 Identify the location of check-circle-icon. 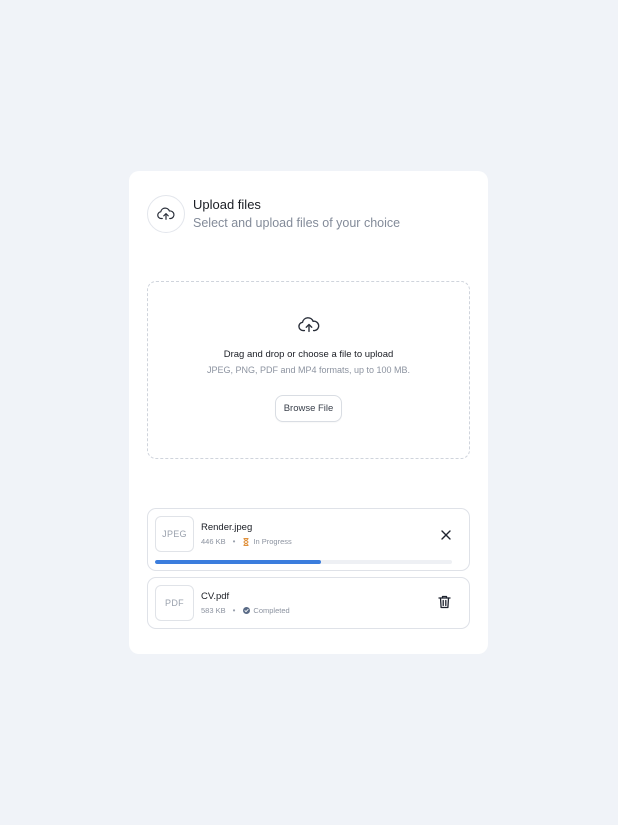
(246, 611).